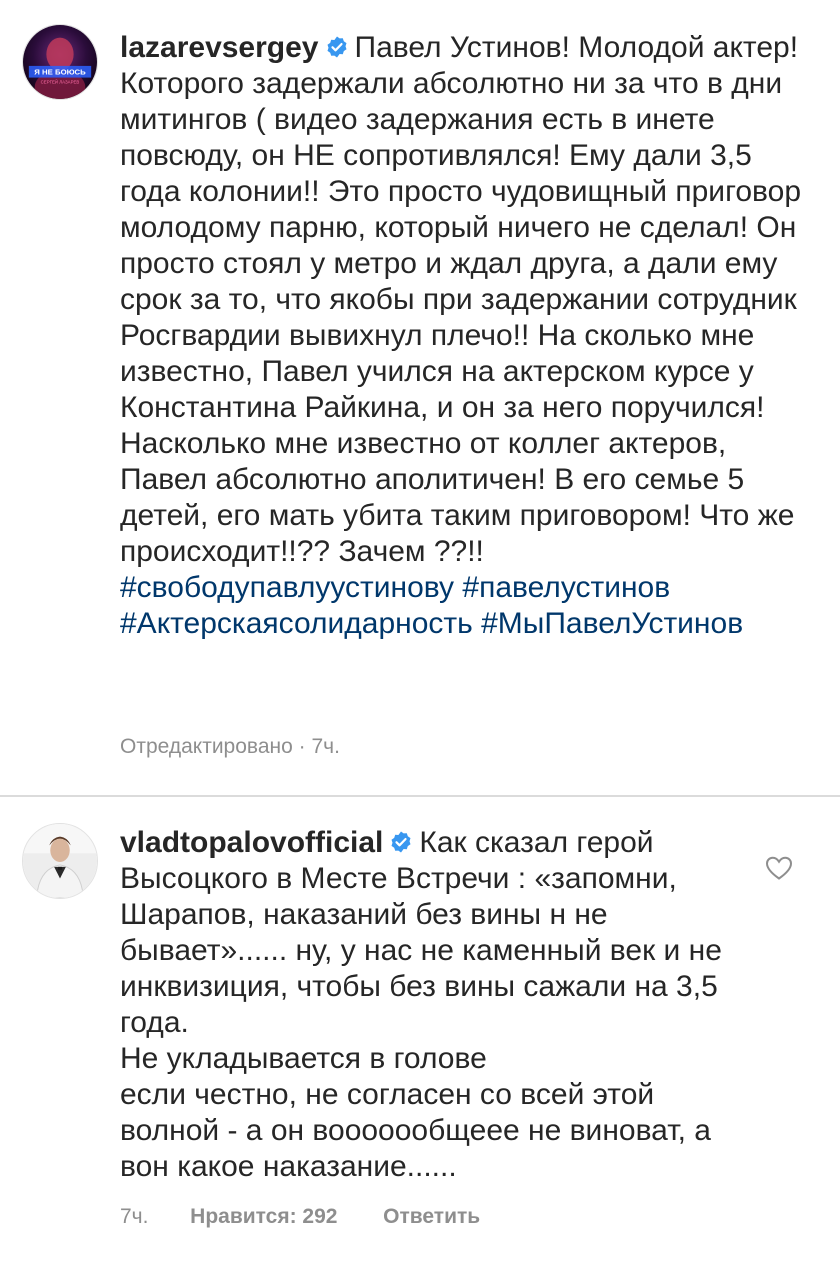  Describe the element at coordinates (251, 842) in the screenshot. I see `username-link: vladtopalovofficial` at that location.